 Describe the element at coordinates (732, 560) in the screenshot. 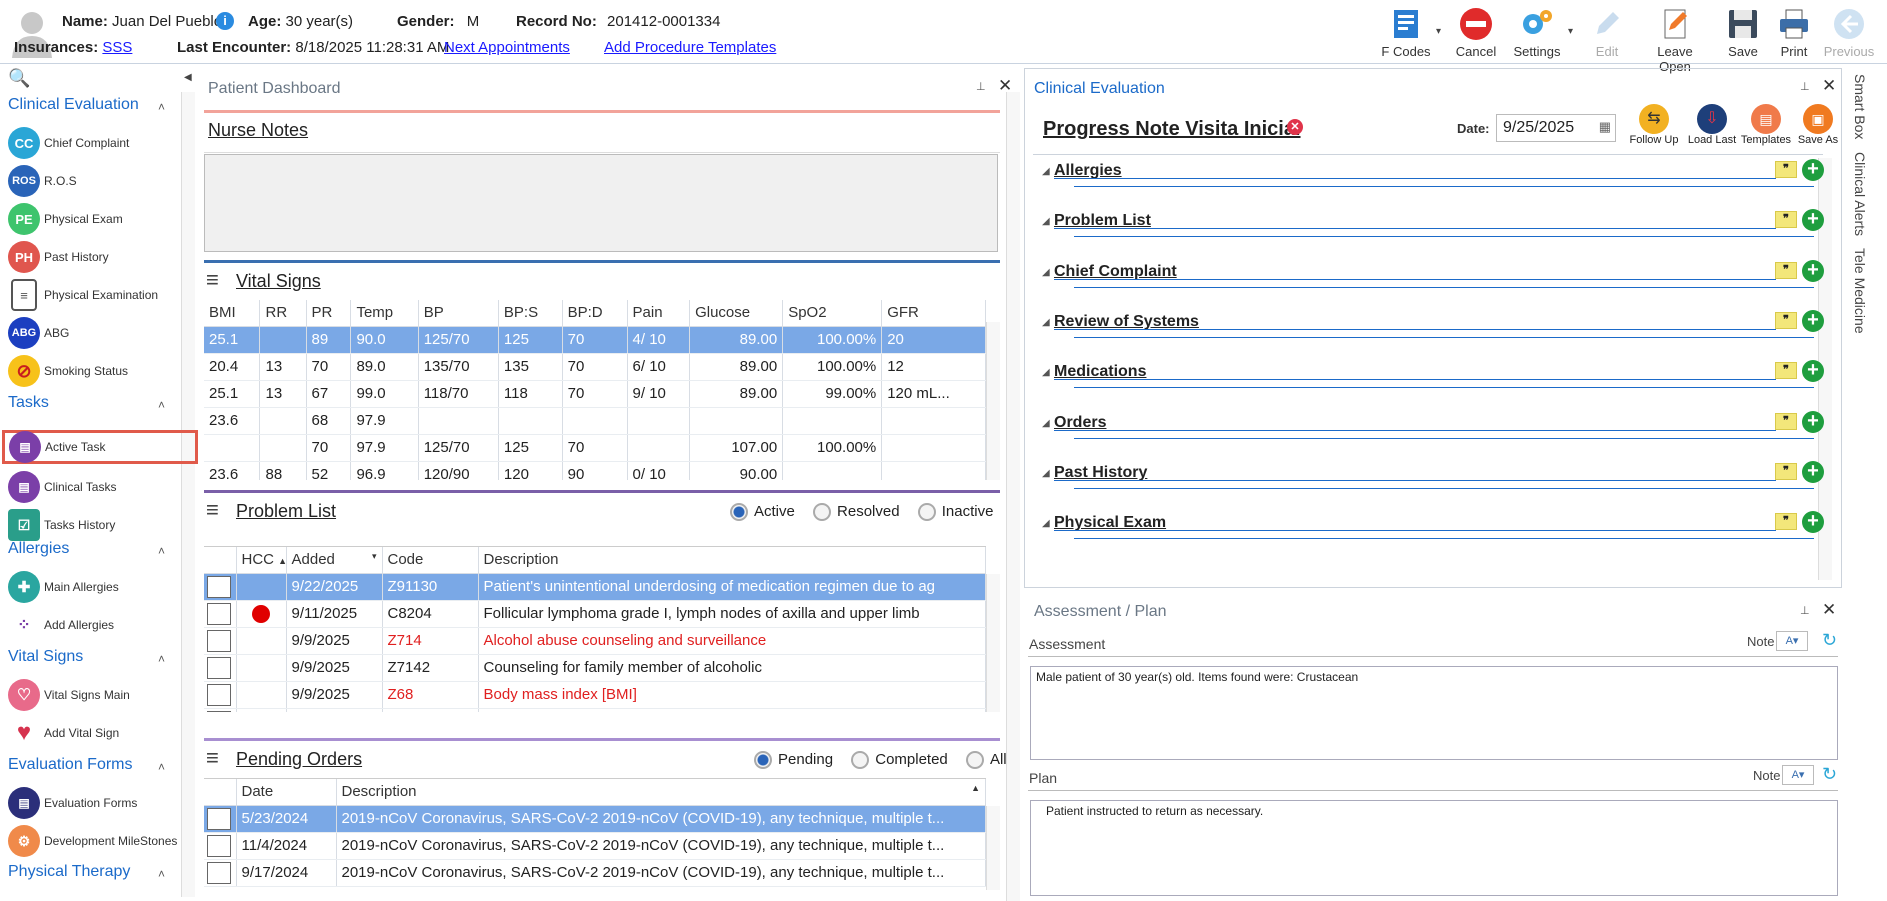

I see `description-column-header: Description` at that location.